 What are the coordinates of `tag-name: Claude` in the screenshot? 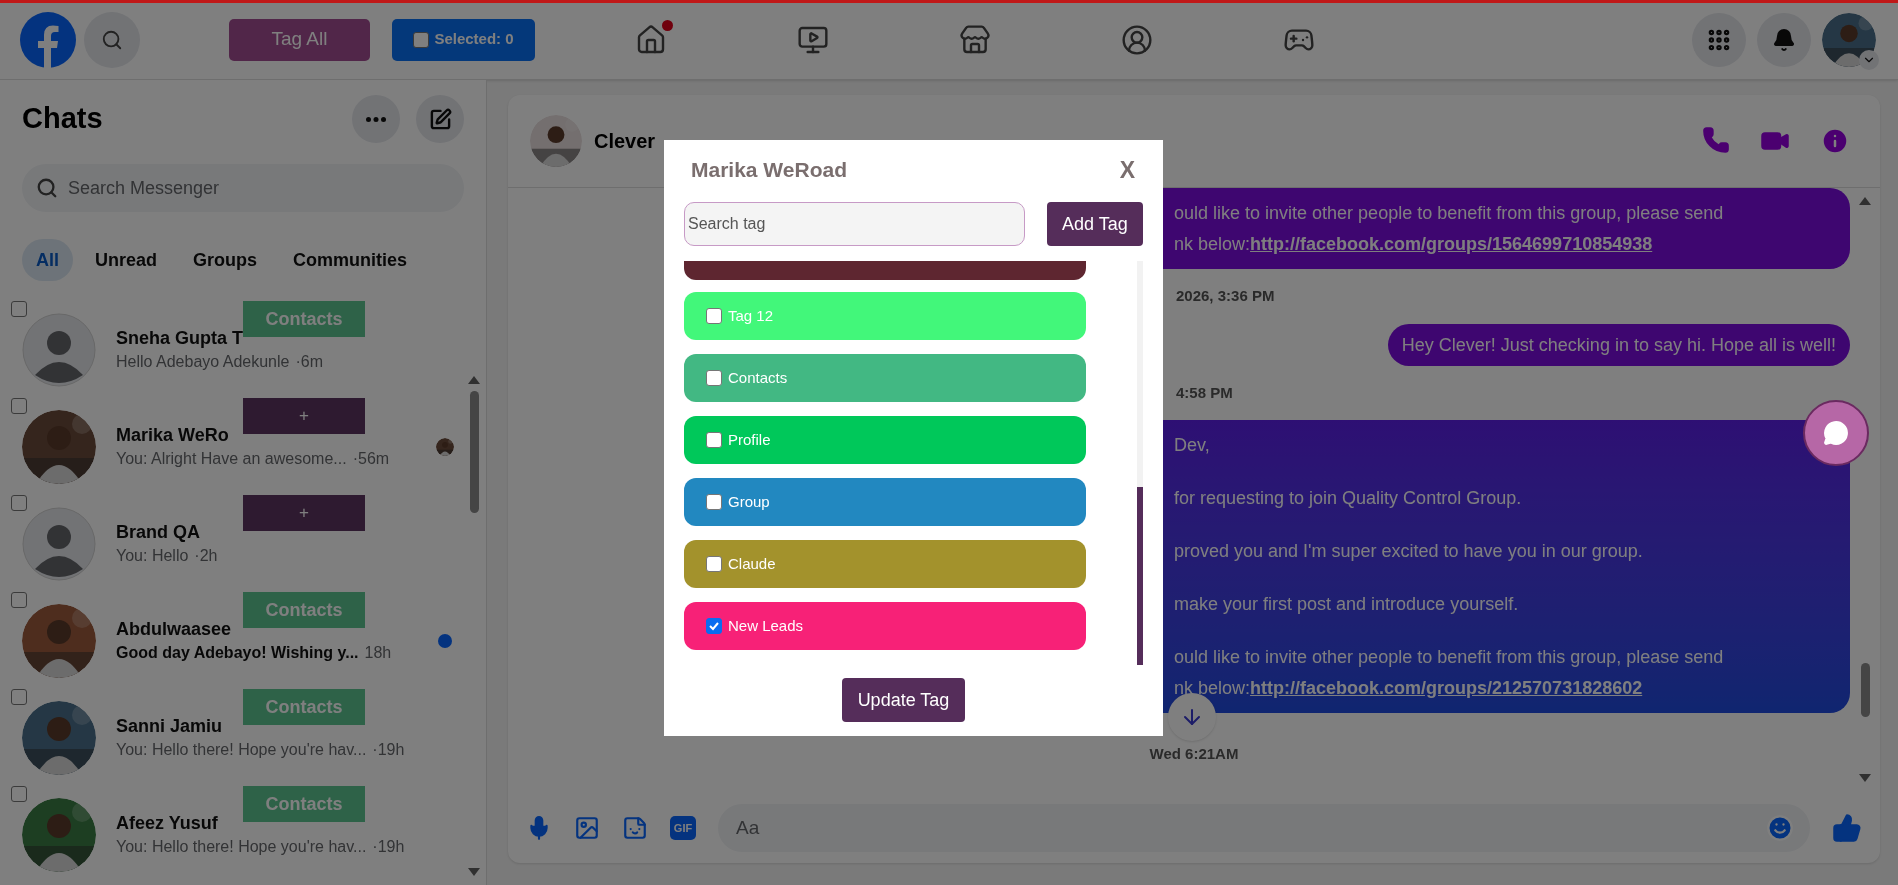 It's located at (752, 563).